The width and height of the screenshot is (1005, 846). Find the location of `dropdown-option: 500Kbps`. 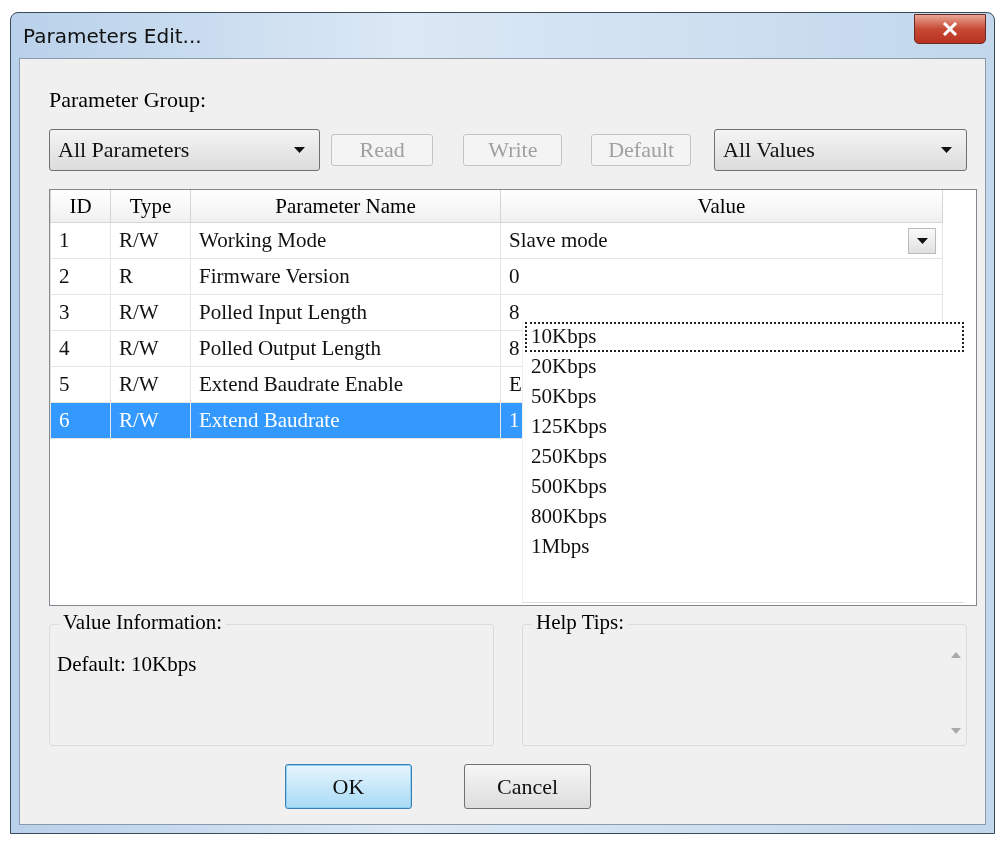

dropdown-option: 500Kbps is located at coordinates (744, 487).